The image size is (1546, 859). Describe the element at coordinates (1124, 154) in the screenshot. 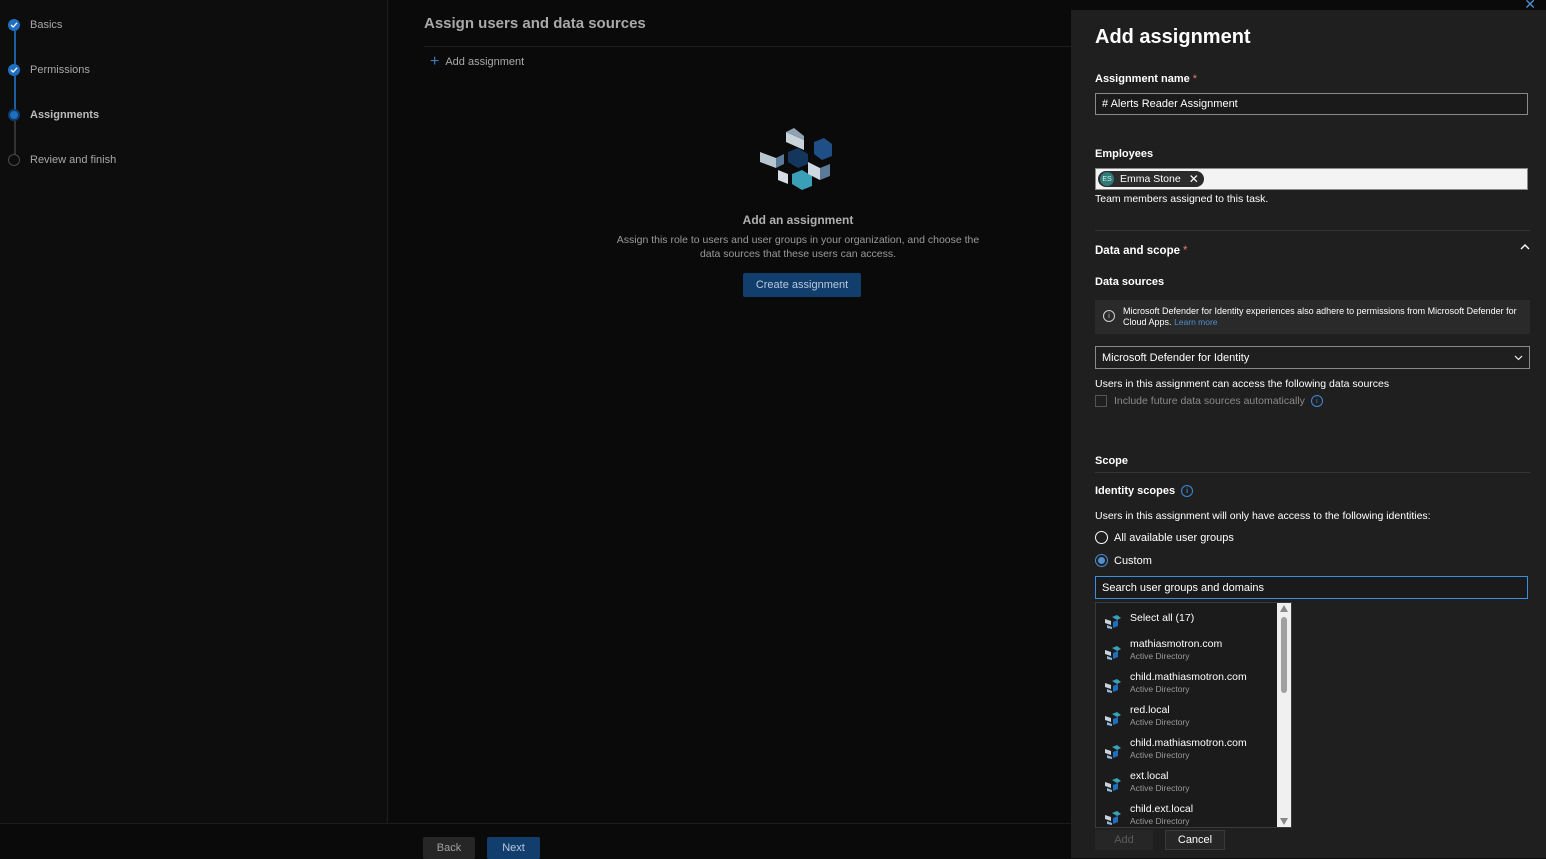

I see `employees-label: Employees` at that location.